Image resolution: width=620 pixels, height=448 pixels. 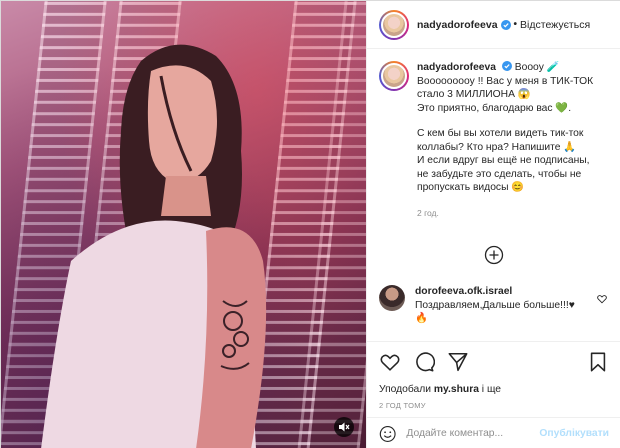 What do you see at coordinates (503, 160) in the screenshot?
I see `caption-line: И если вдруг вы ещё не подписаны,` at bounding box center [503, 160].